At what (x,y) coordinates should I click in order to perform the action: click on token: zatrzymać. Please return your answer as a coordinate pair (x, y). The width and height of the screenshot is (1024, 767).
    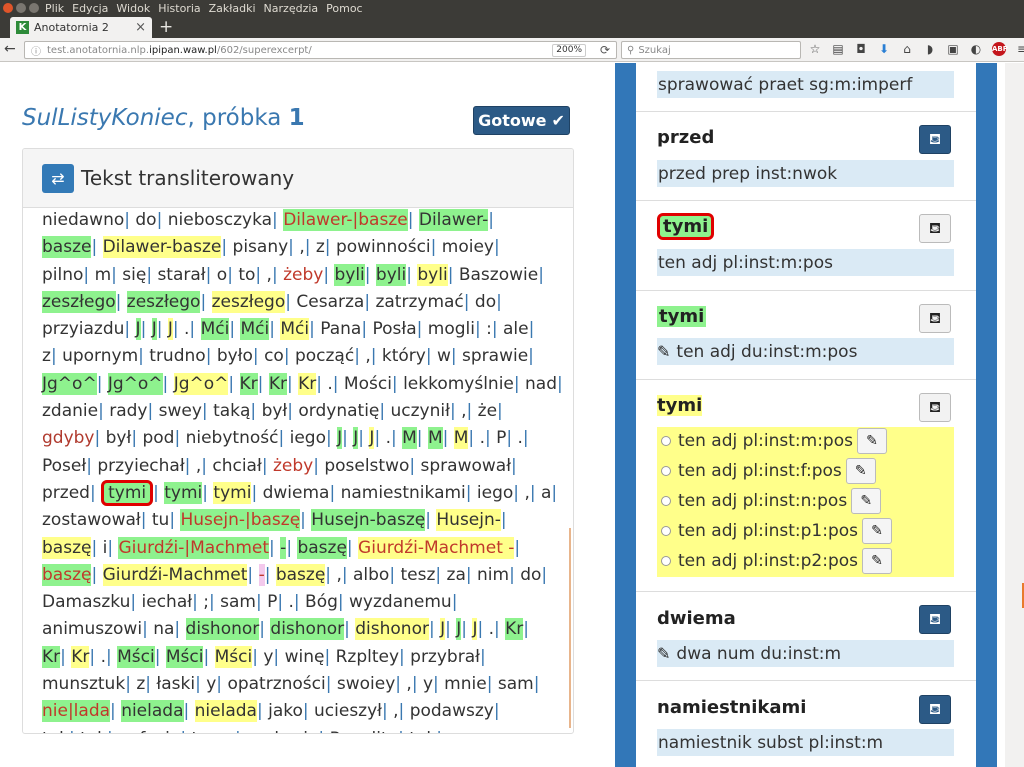
    Looking at the image, I should click on (419, 302).